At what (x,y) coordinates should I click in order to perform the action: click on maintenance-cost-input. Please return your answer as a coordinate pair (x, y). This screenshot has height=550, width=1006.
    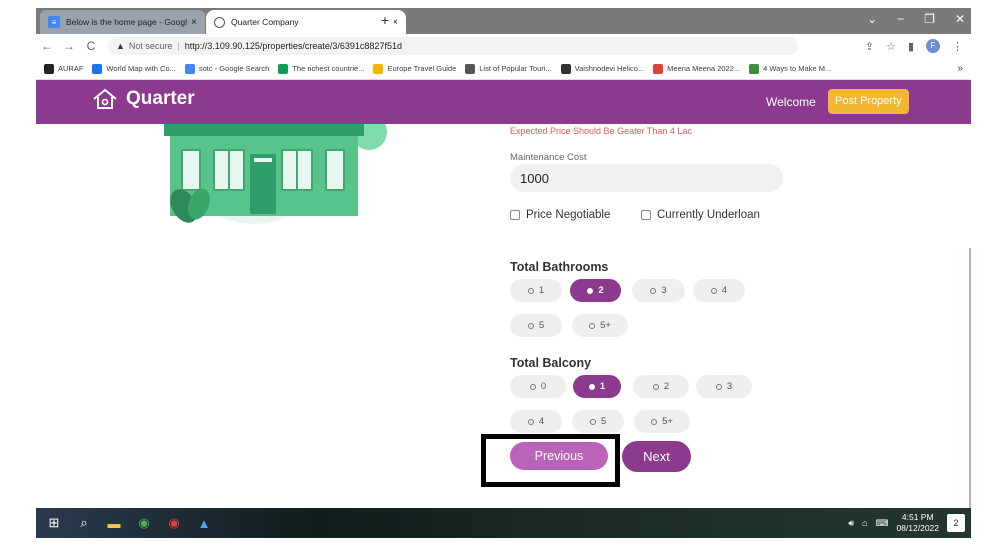
    Looking at the image, I should click on (646, 178).